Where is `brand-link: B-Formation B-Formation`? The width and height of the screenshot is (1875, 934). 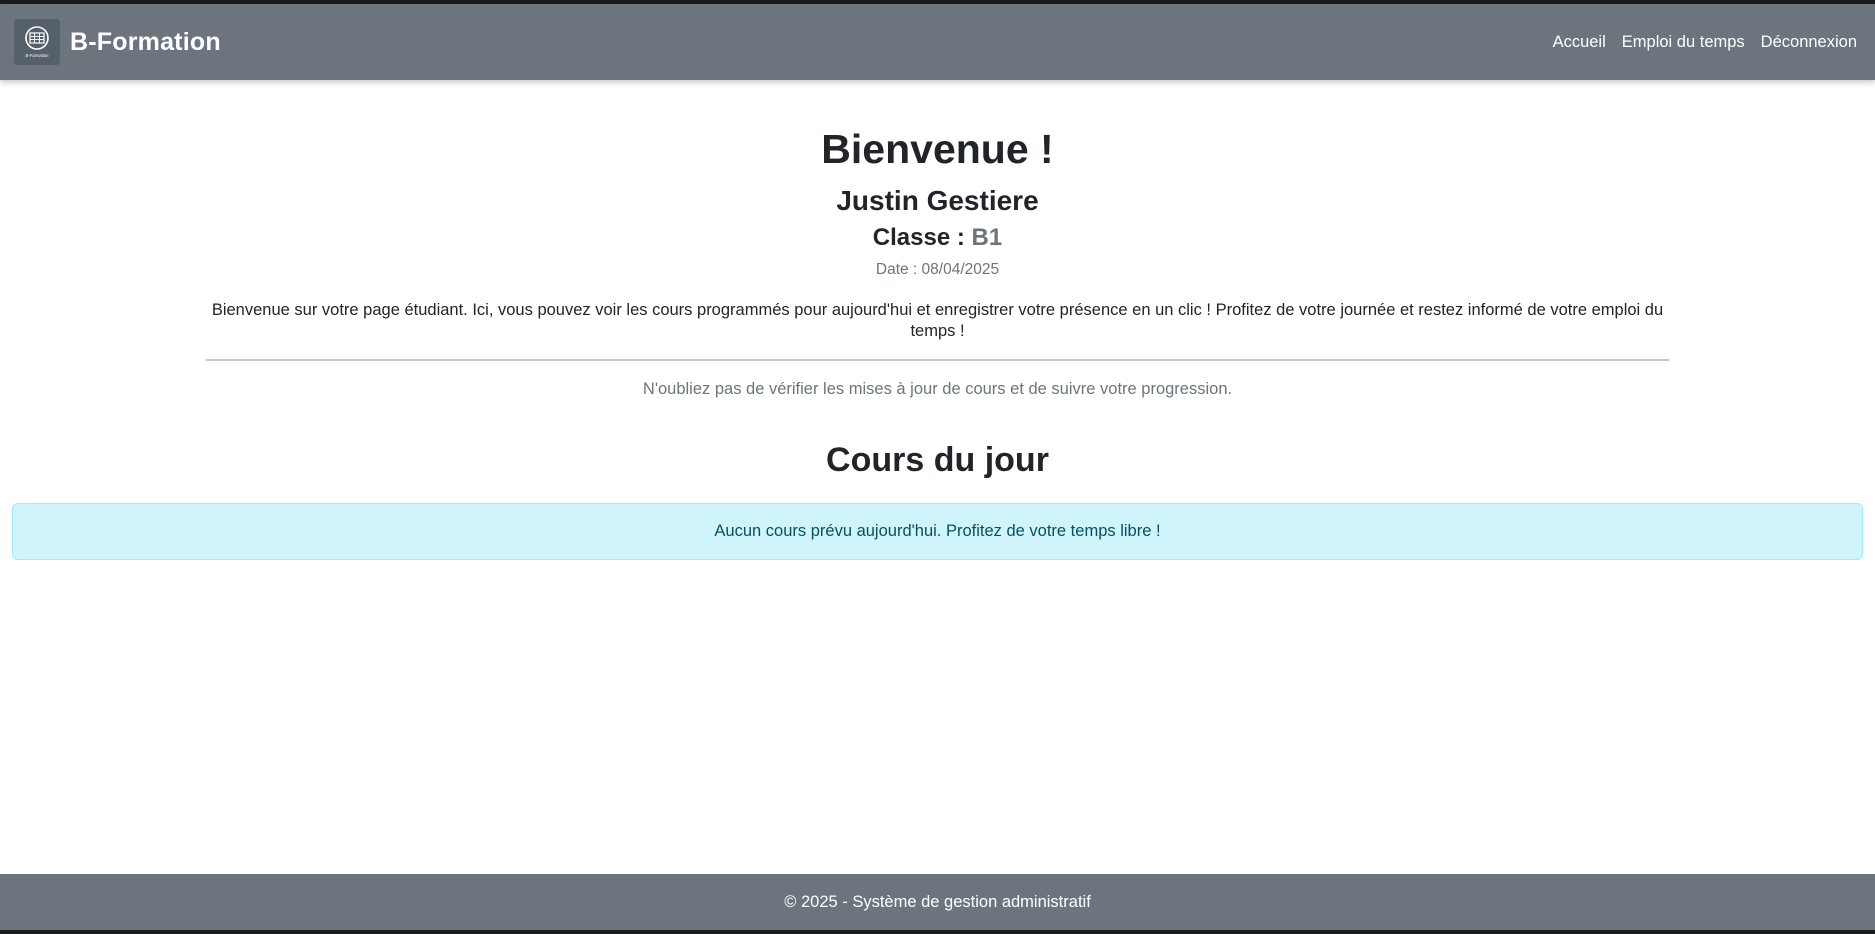 brand-link: B-Formation B-Formation is located at coordinates (117, 42).